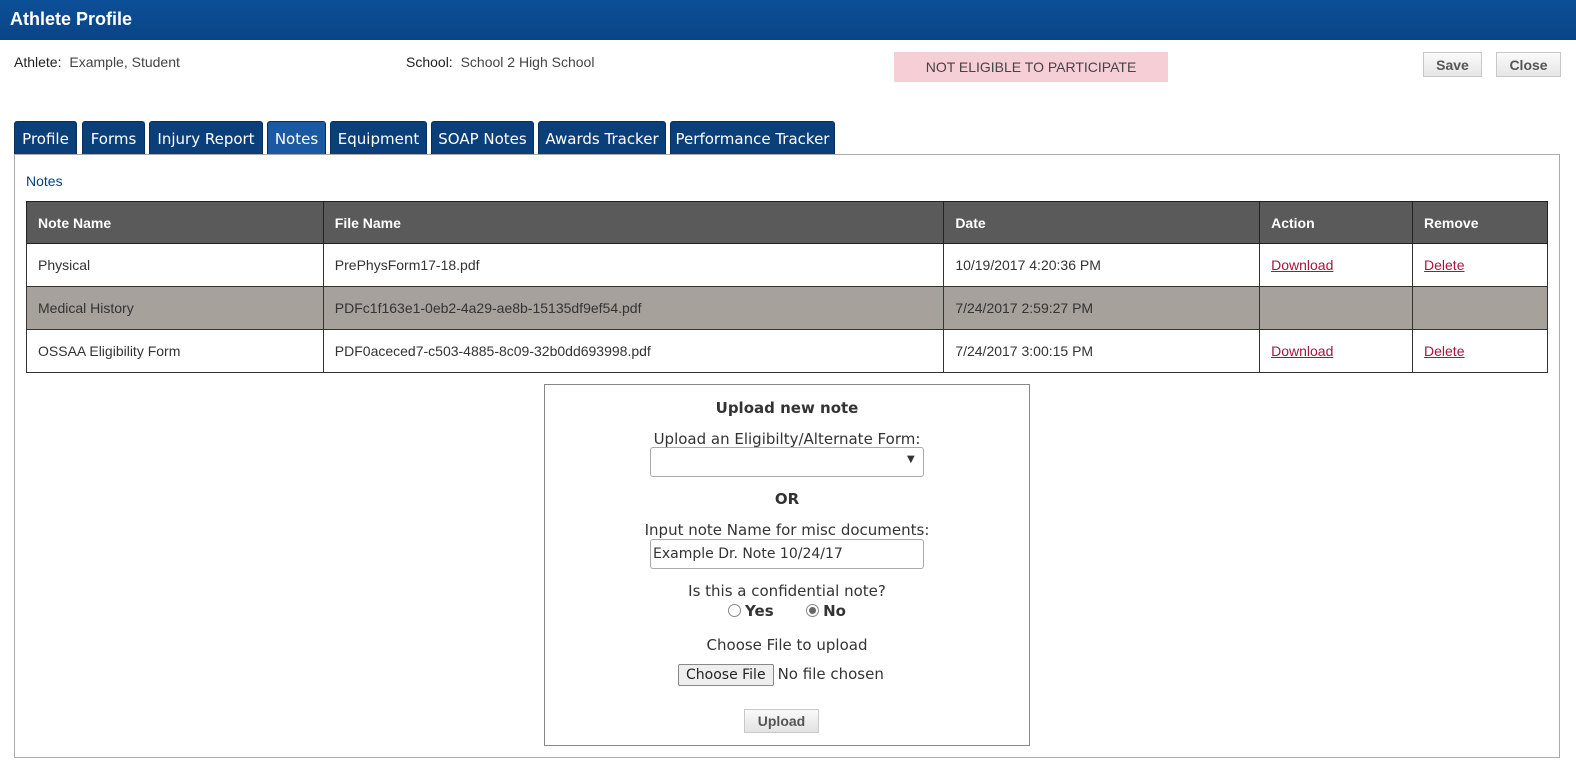  Describe the element at coordinates (602, 138) in the screenshot. I see `tab-awards-tracker: Awards Tracker` at that location.